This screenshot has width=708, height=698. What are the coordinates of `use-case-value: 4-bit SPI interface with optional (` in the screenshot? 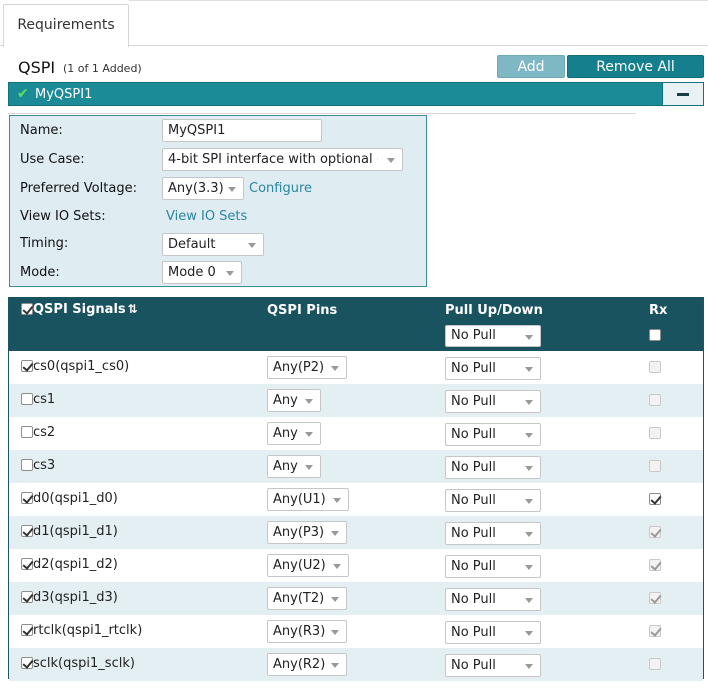 It's located at (273, 159).